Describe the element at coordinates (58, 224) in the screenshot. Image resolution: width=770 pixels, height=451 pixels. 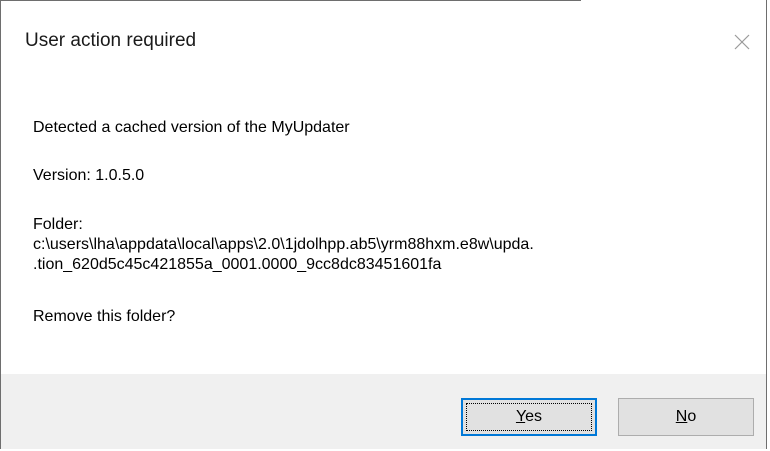
I see `folder-label: Folder:` at that location.